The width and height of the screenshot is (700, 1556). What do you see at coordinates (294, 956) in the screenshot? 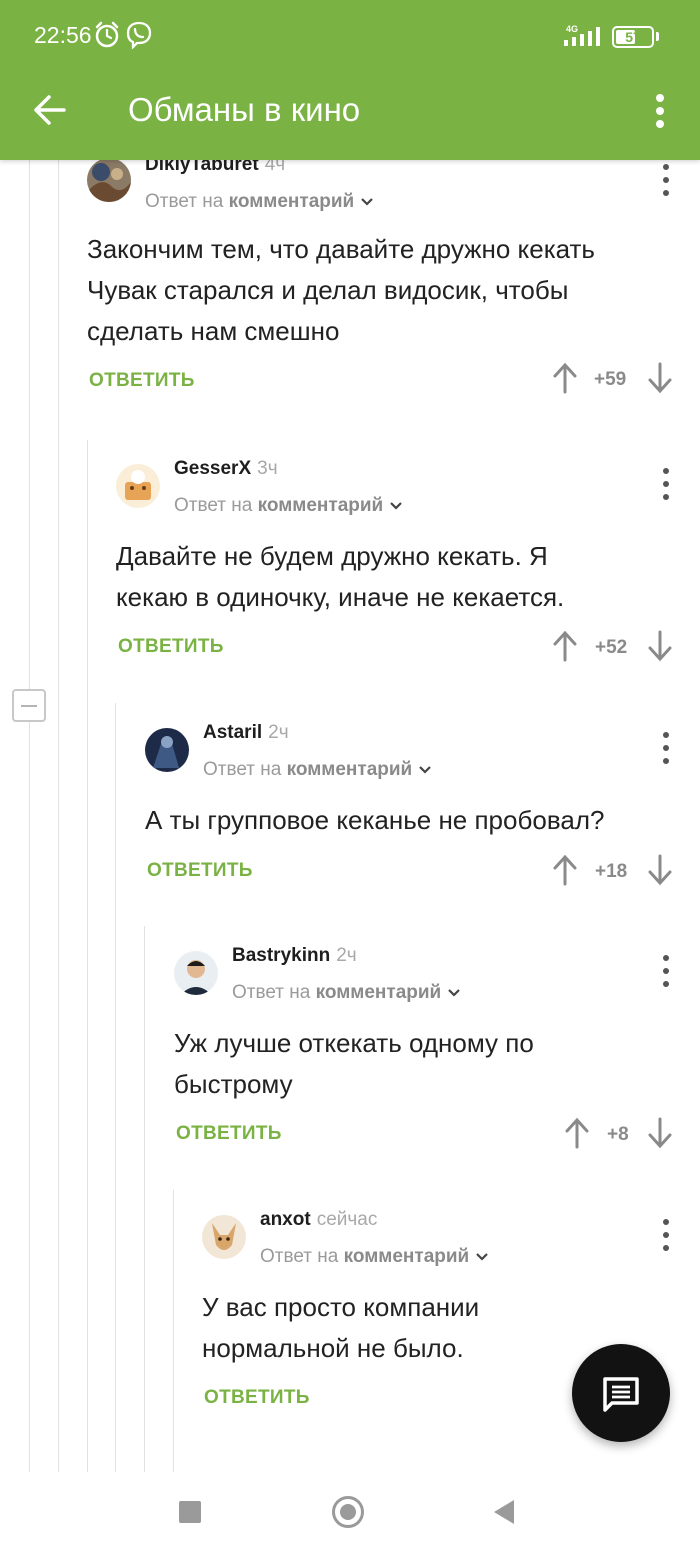
I see `comment-author: Bastrykinn 2ч` at bounding box center [294, 956].